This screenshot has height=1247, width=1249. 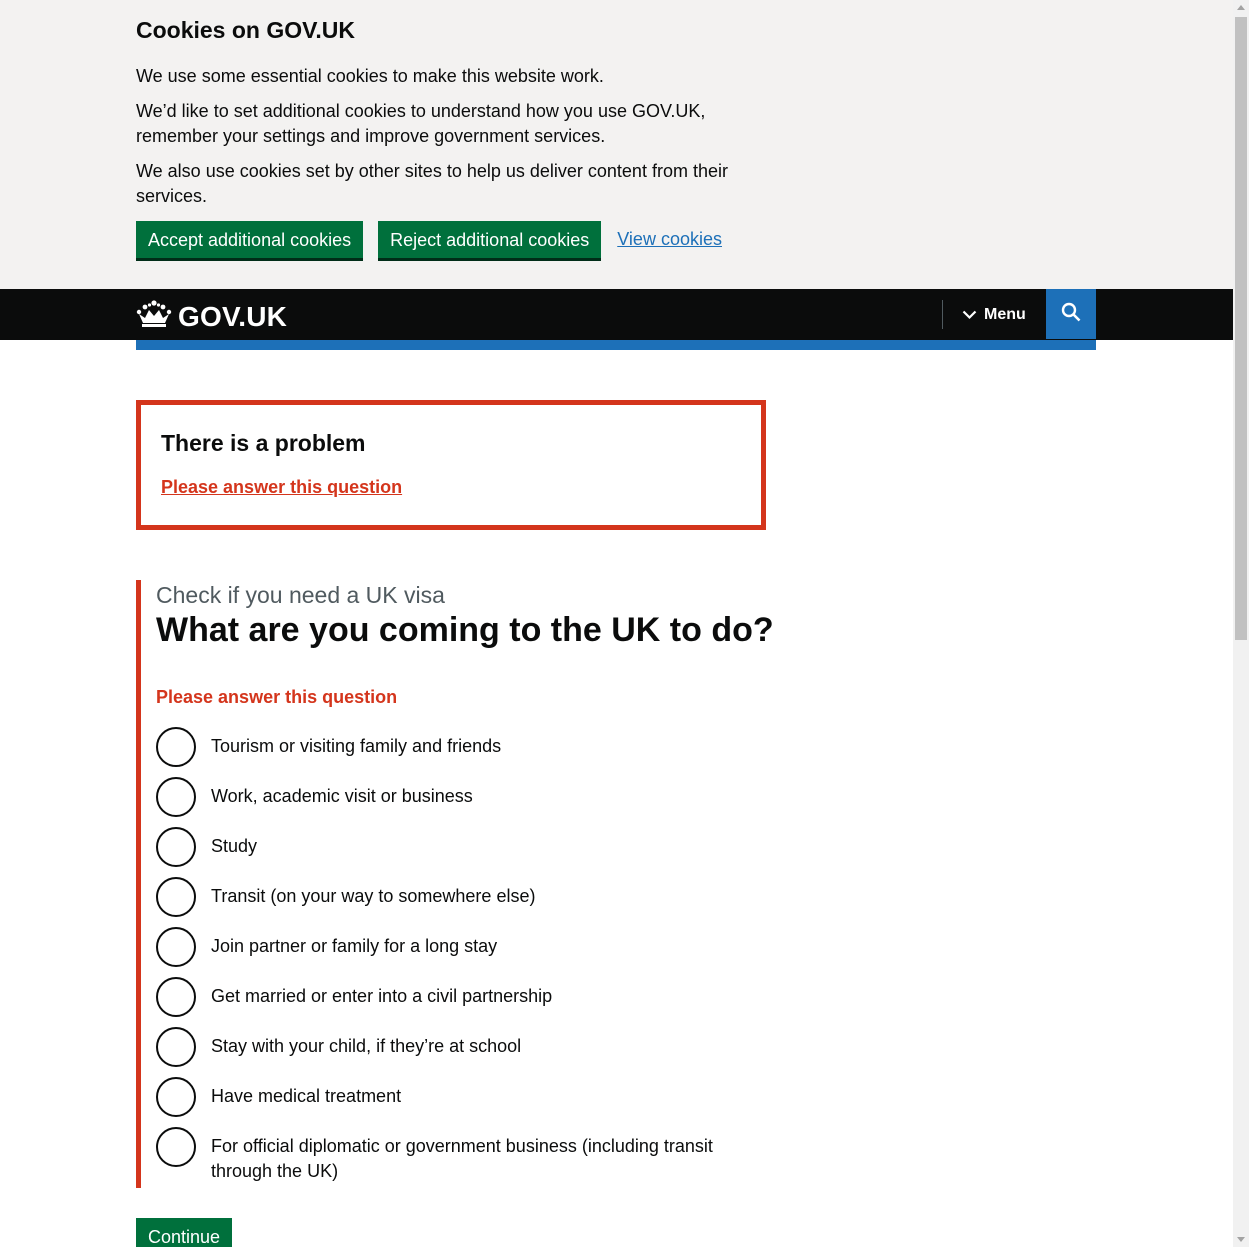 I want to click on radio-option-tourism: Tourism or visiting family and friends, so click(x=466, y=752).